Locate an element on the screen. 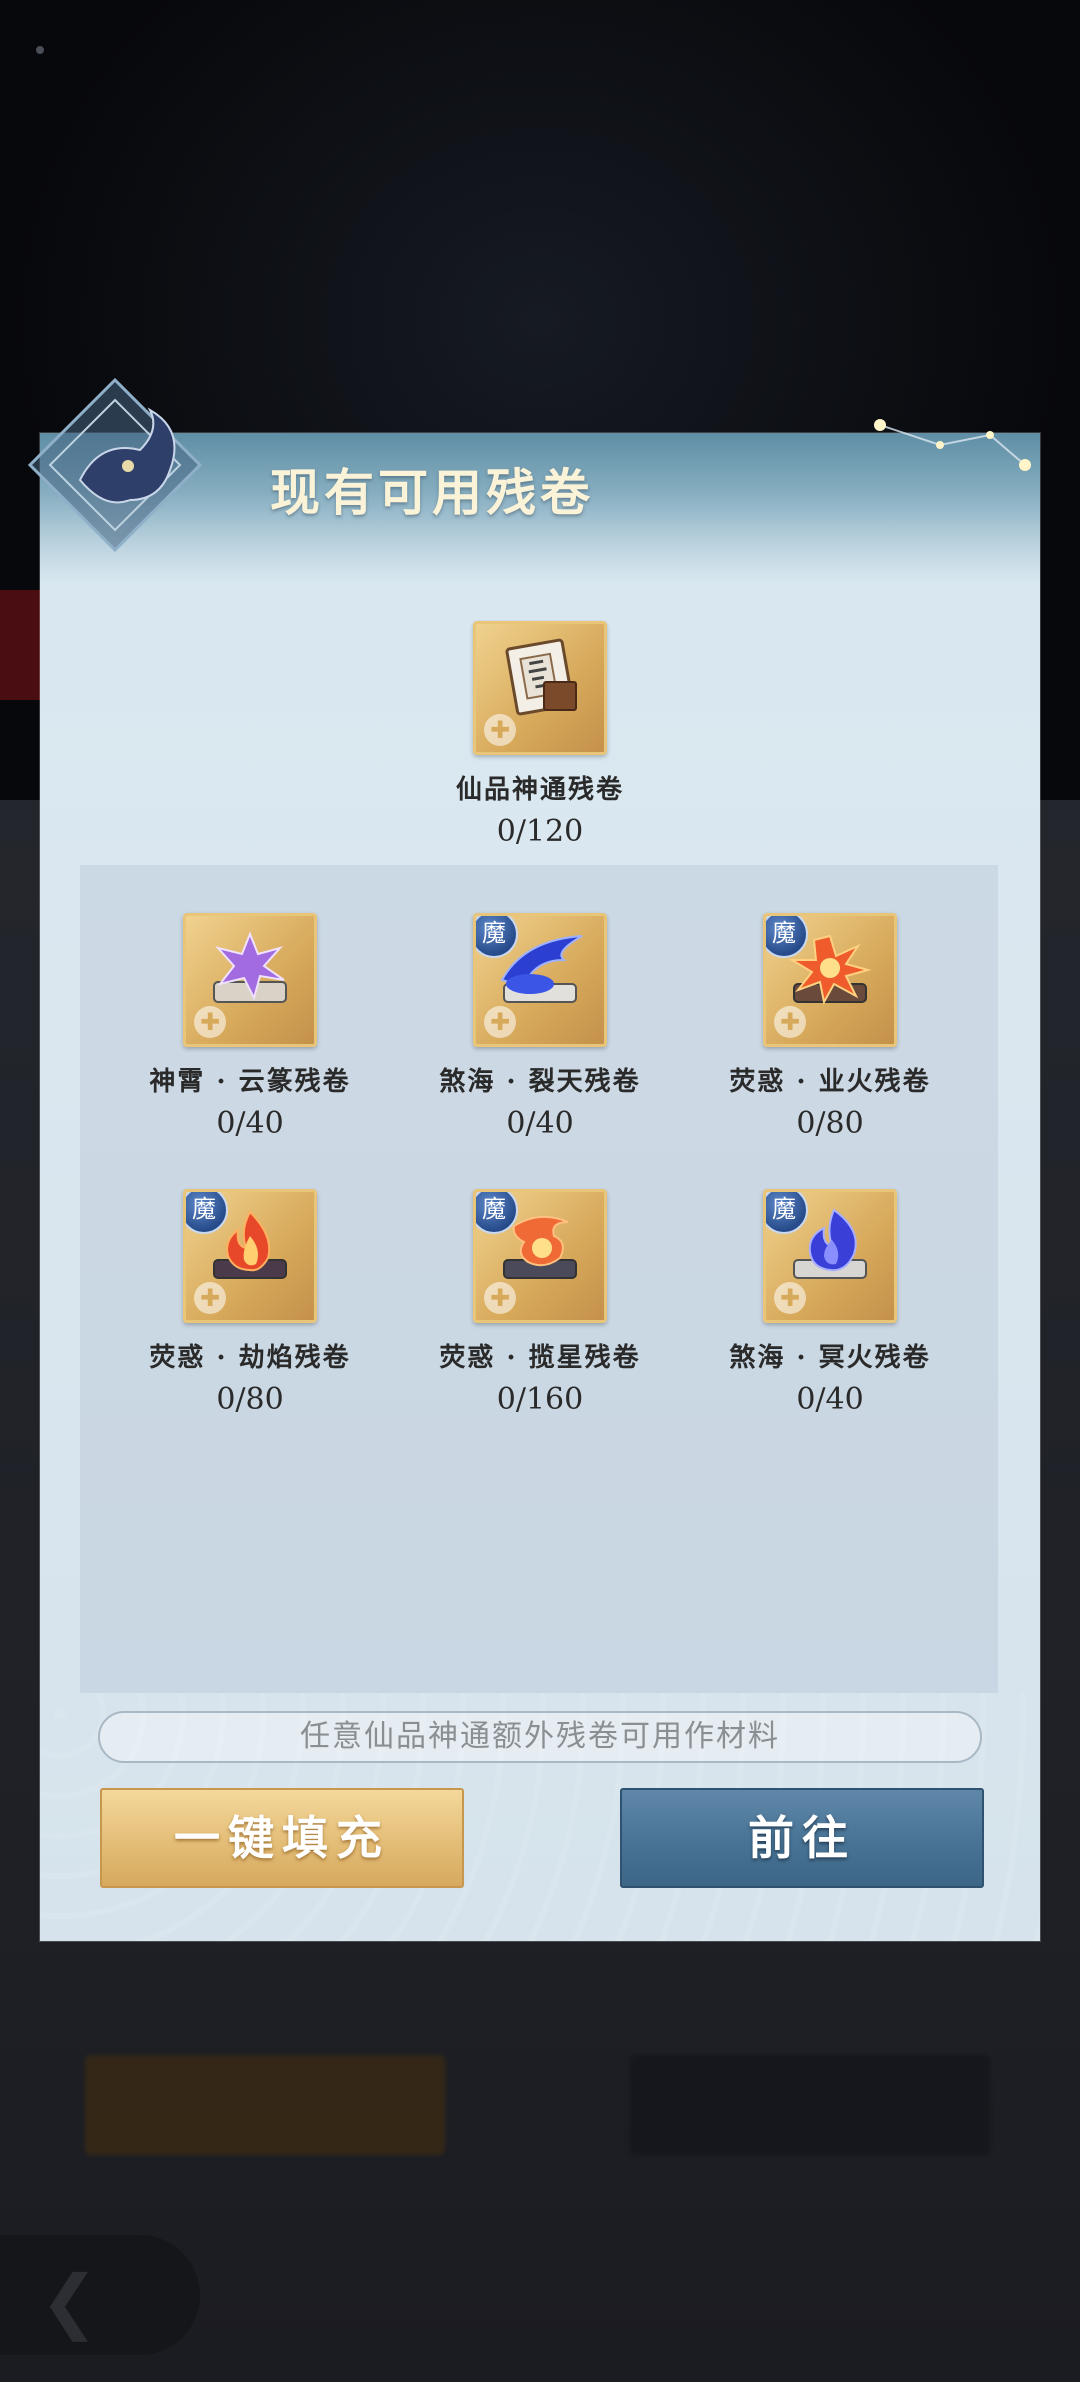  scroll-book-icon is located at coordinates (541, 677).